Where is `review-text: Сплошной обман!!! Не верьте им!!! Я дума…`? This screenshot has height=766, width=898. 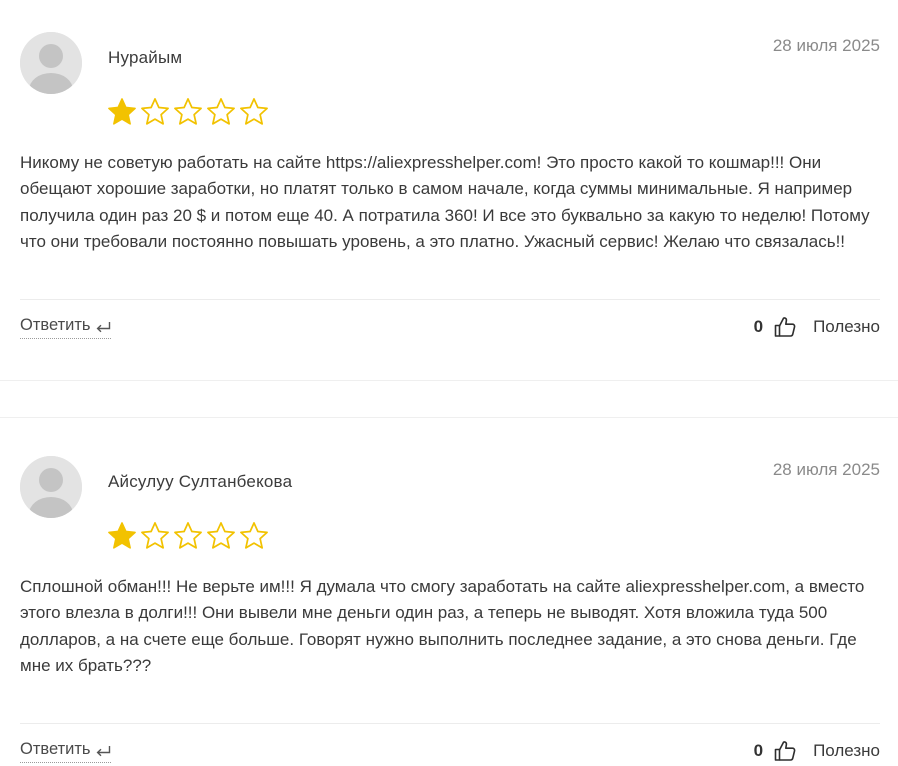
review-text: Сплошной обман!!! Не верьте им!!! Я дума… is located at coordinates (442, 626).